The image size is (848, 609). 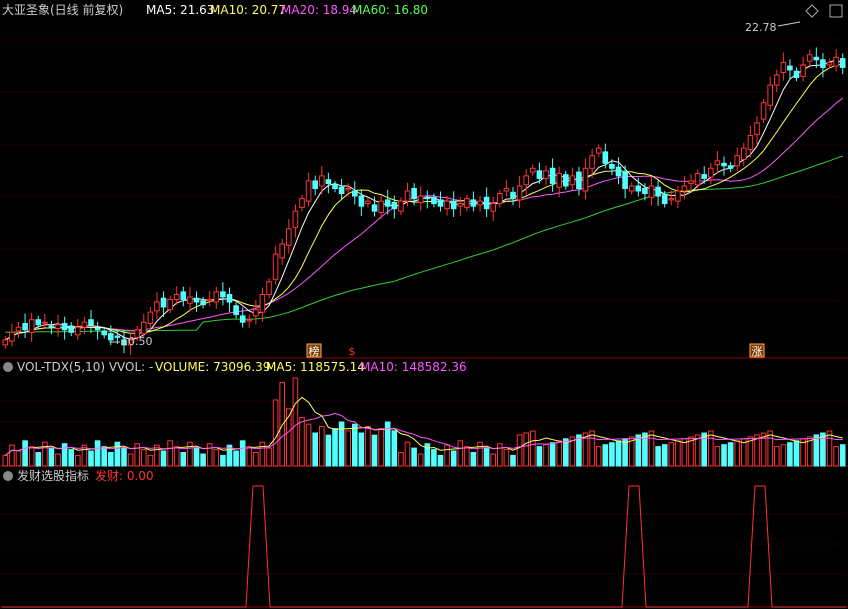 What do you see at coordinates (180, 10) in the screenshot?
I see `ma5-label: MA5: 21.63` at bounding box center [180, 10].